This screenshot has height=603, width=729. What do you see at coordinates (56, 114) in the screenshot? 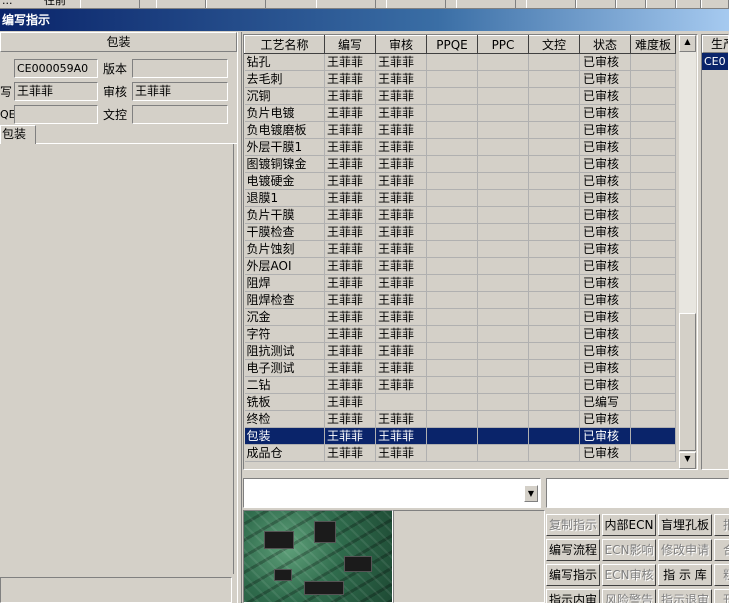
I see `pqe-field` at bounding box center [56, 114].